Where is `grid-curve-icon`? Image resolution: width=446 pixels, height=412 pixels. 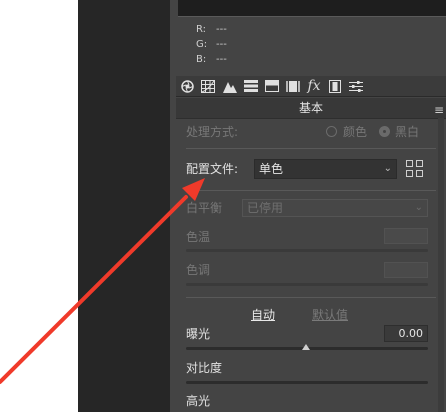 grid-curve-icon is located at coordinates (208, 86).